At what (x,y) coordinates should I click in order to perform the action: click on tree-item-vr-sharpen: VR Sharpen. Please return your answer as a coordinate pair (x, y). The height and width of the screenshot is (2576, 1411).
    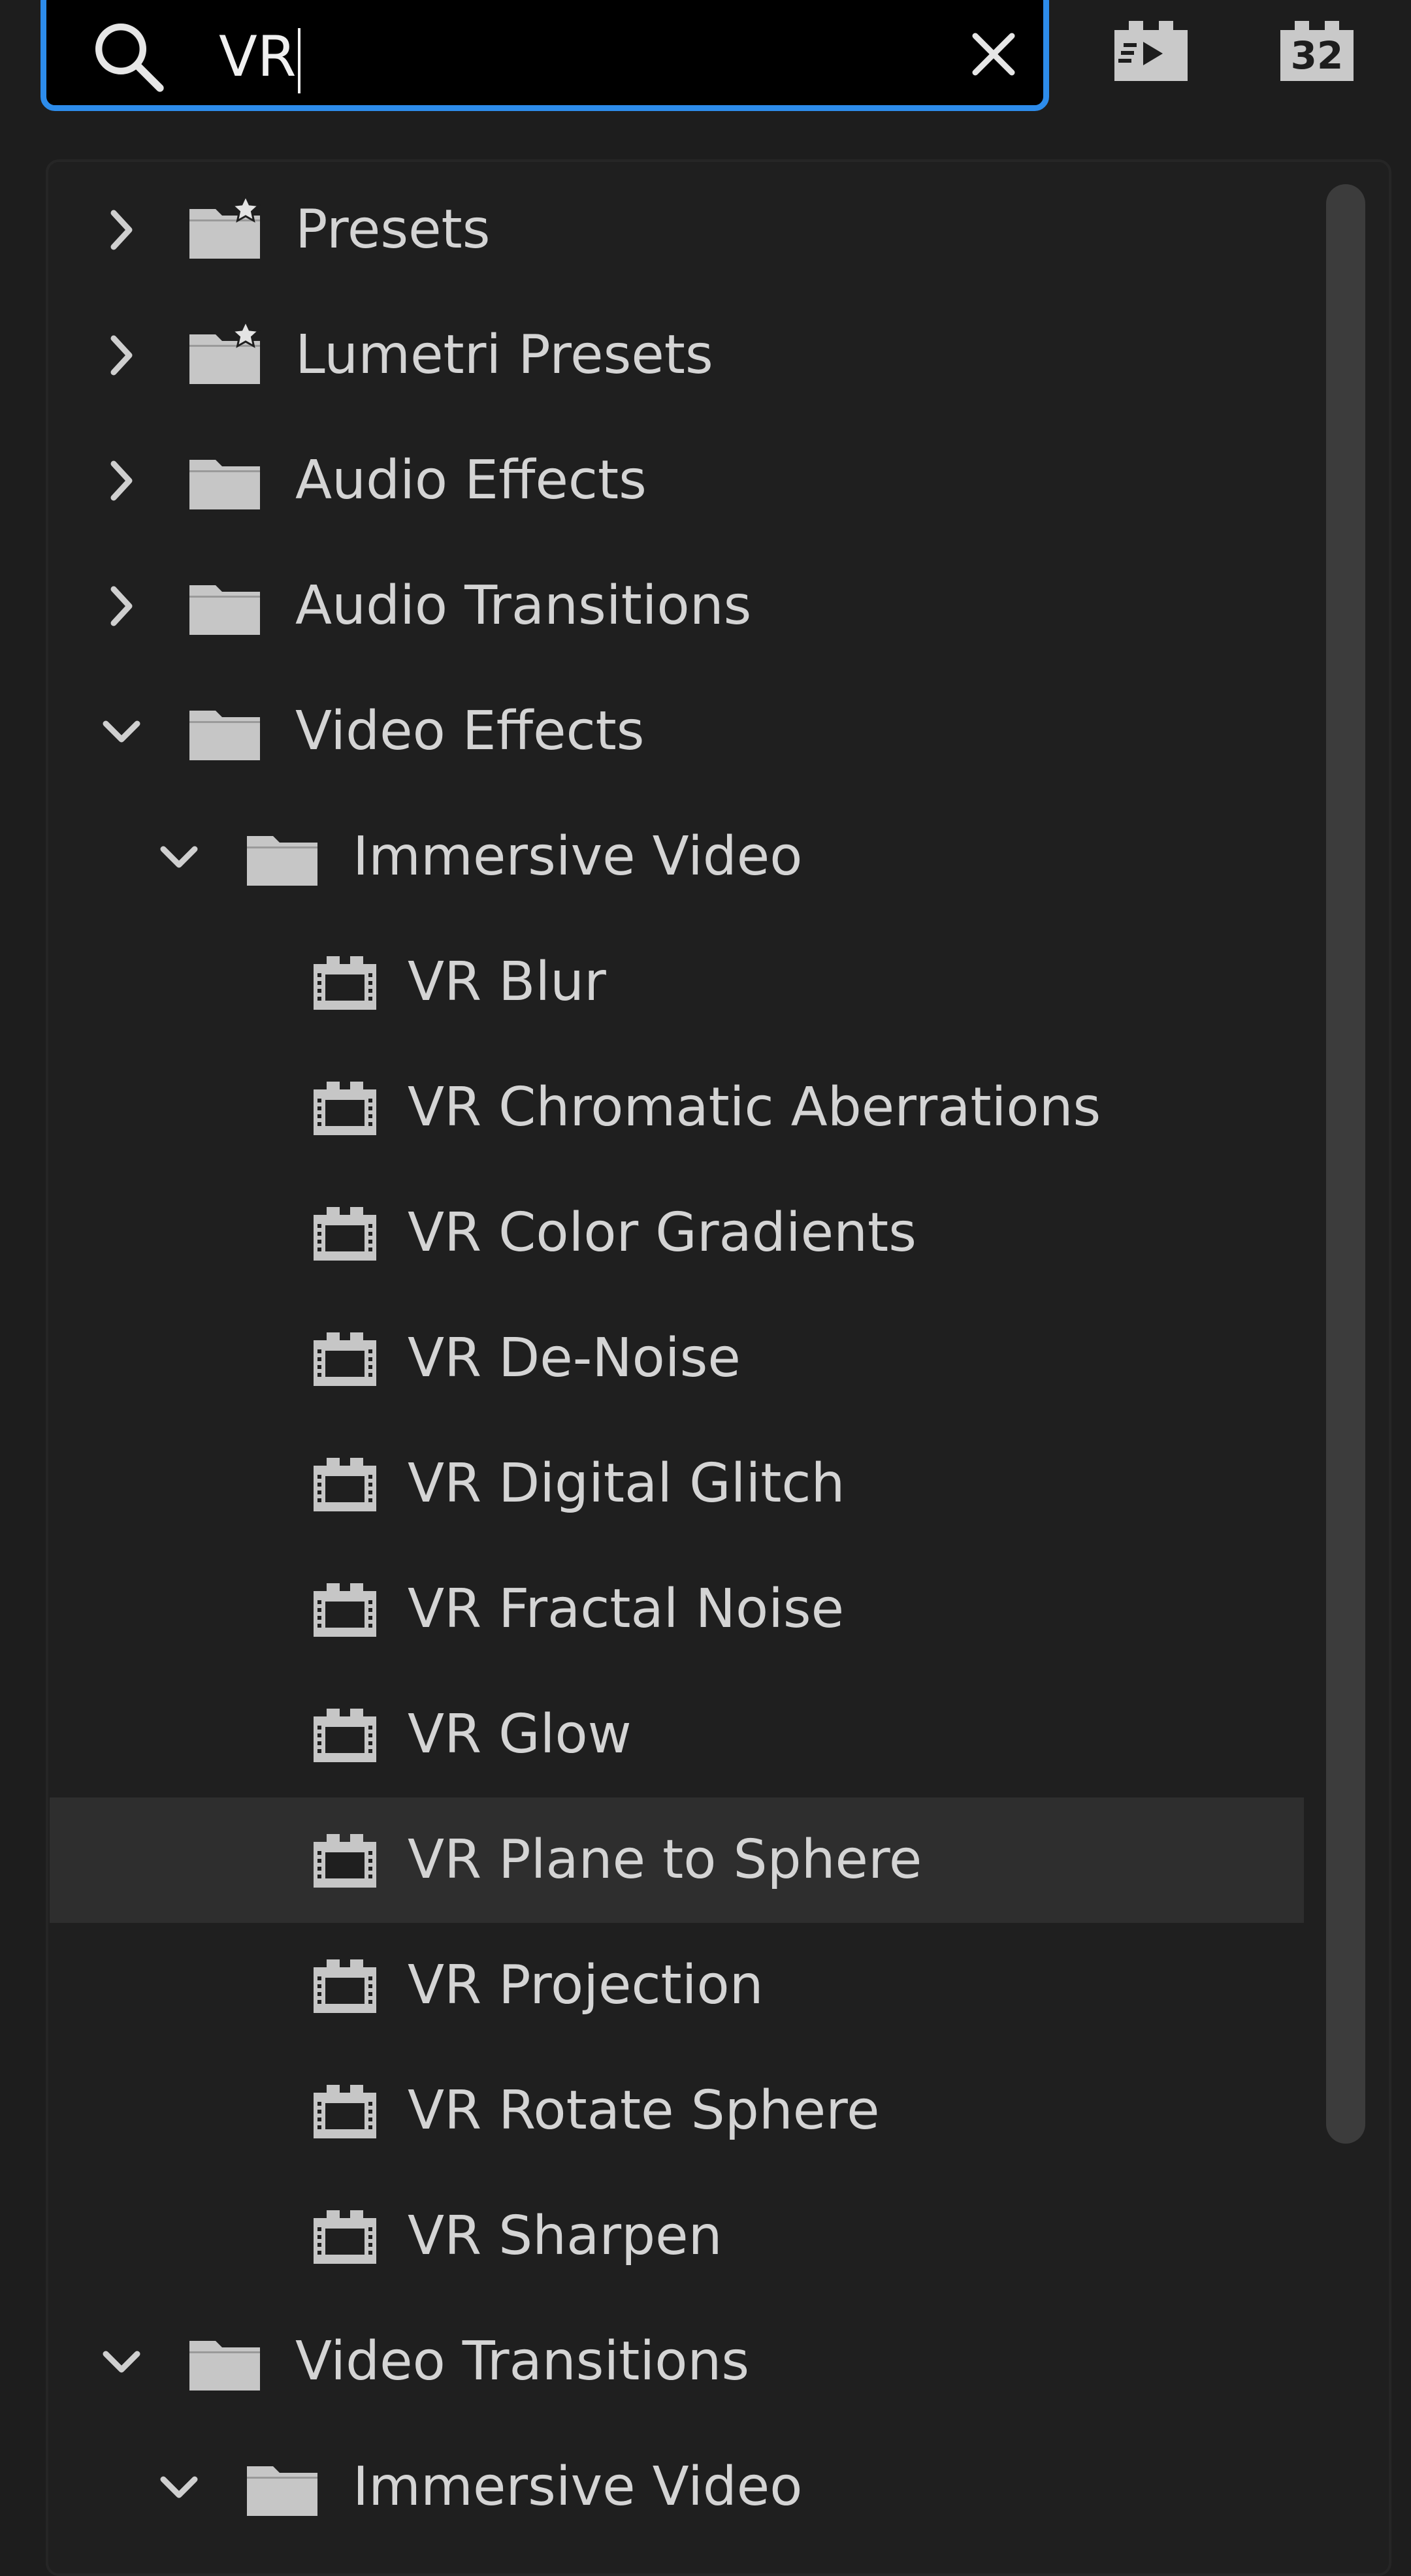
    Looking at the image, I should click on (677, 2236).